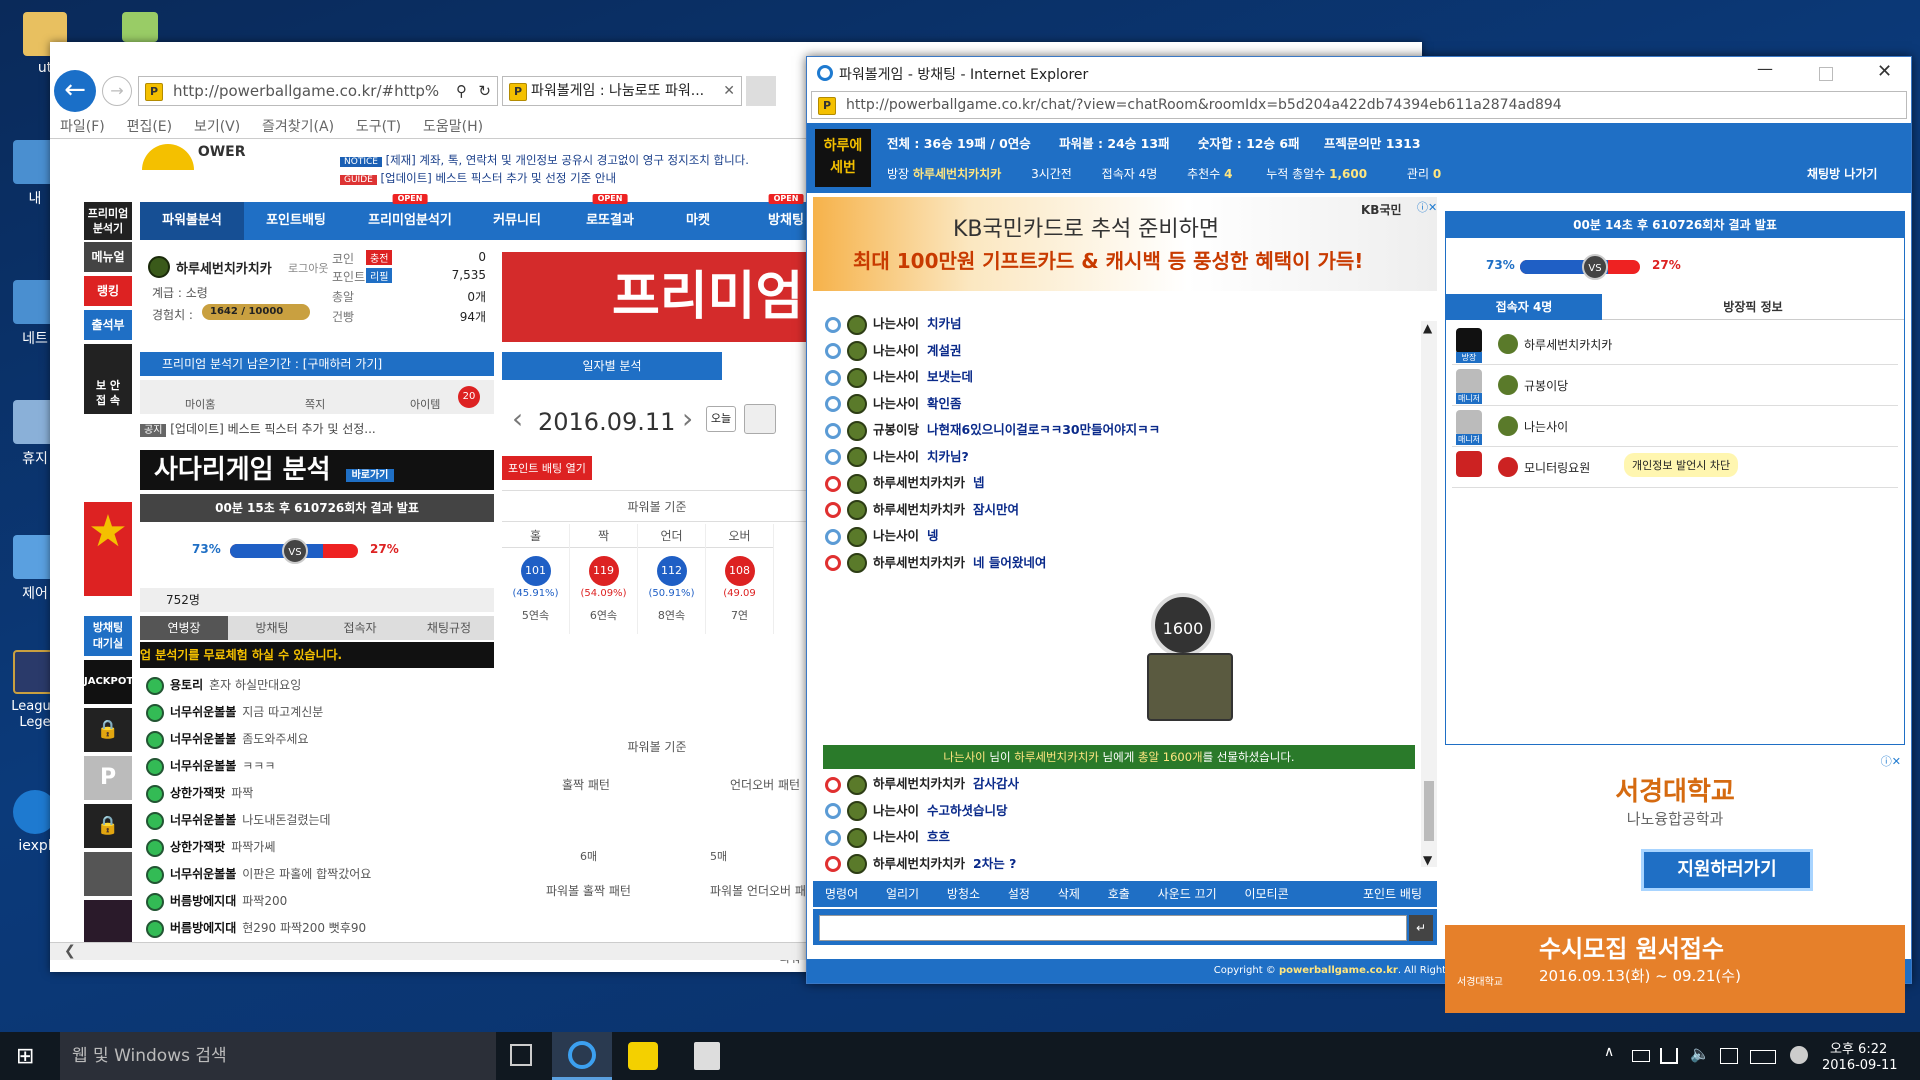  Describe the element at coordinates (425, 404) in the screenshot. I see `item-link: 아이템` at that location.